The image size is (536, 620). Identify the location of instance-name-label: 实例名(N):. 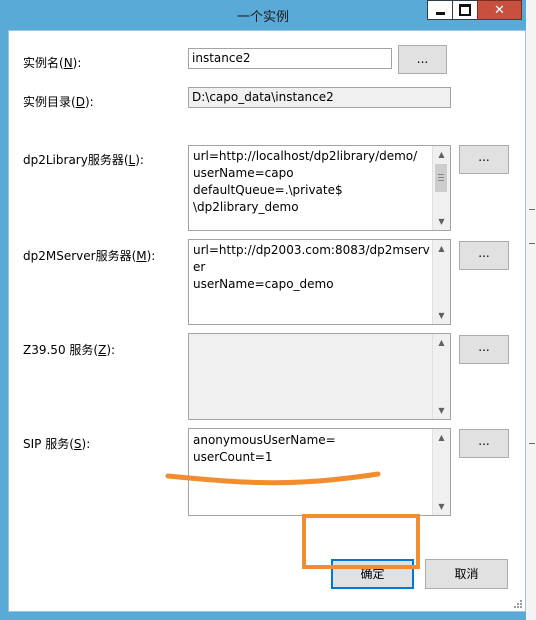
(52, 63).